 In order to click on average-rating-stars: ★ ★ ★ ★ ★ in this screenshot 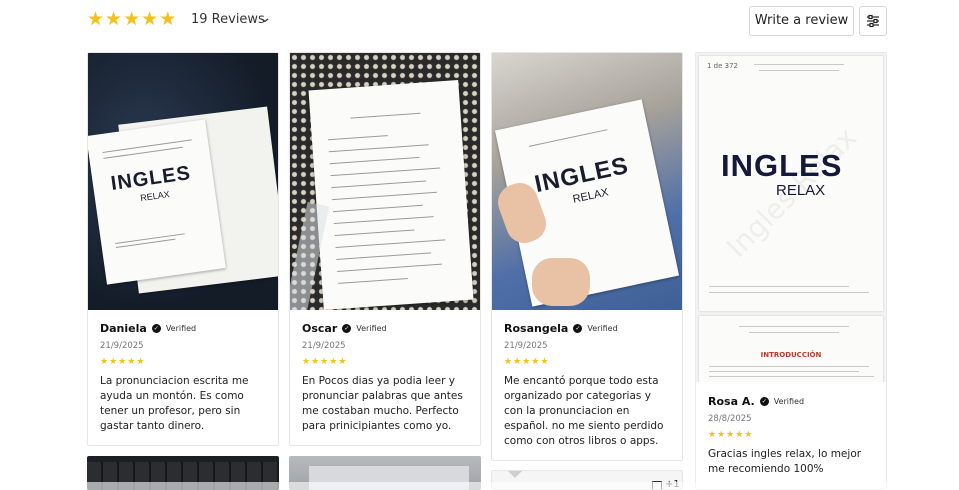, I will do `click(131, 19)`.